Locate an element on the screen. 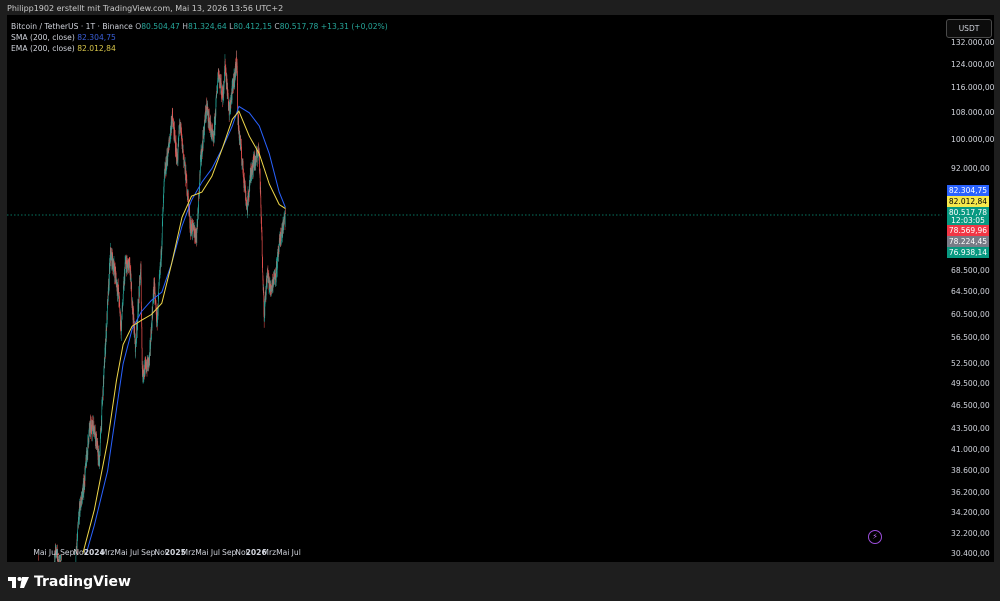 The width and height of the screenshot is (1000, 601). price-axis-tick: 36.200,00 is located at coordinates (970, 493).